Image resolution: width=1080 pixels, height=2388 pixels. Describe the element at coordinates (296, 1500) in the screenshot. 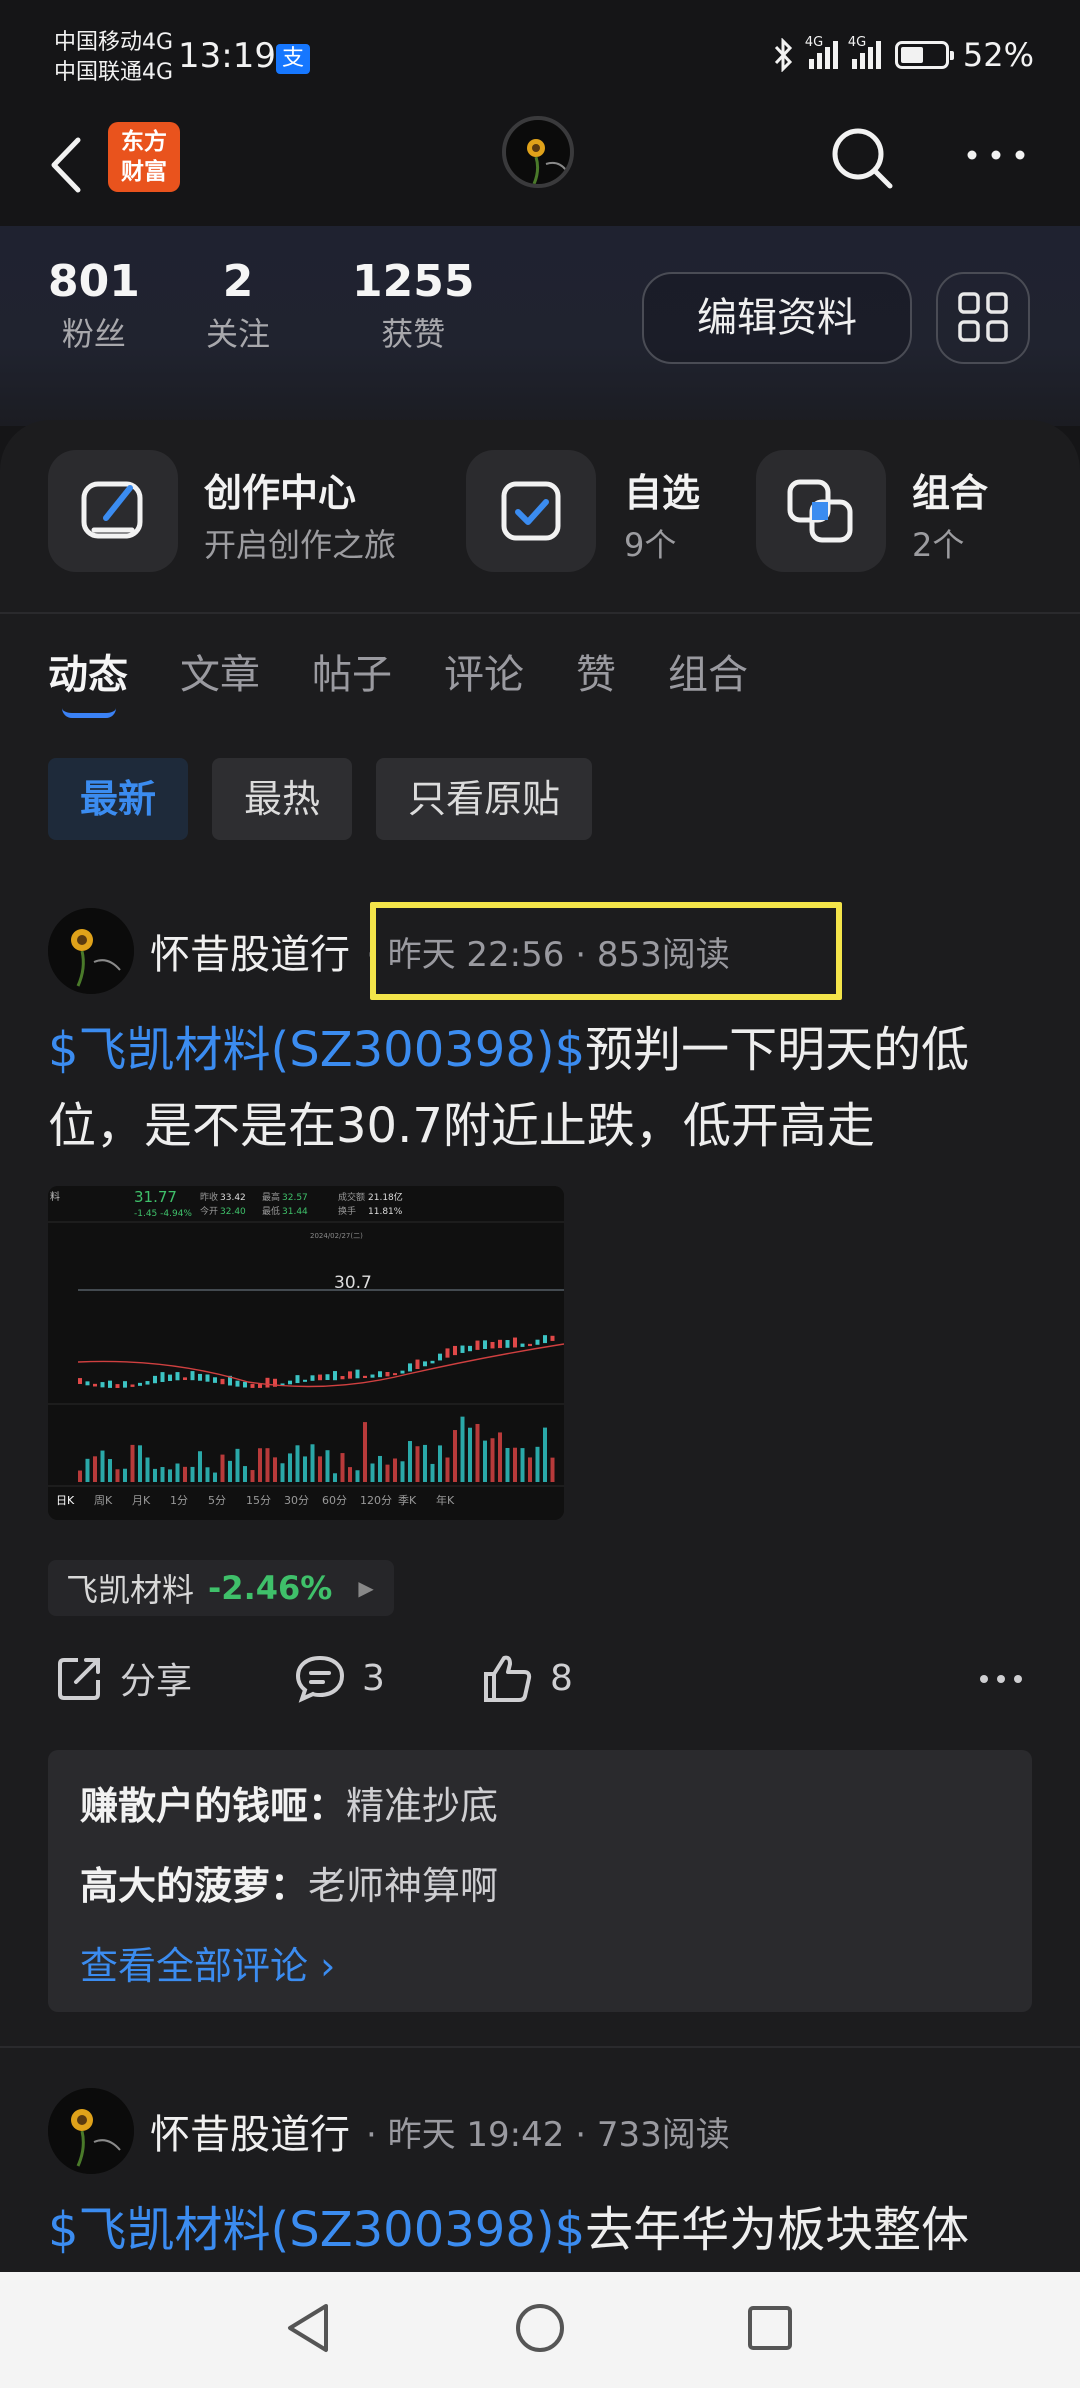

I see `period-option: 30分` at that location.